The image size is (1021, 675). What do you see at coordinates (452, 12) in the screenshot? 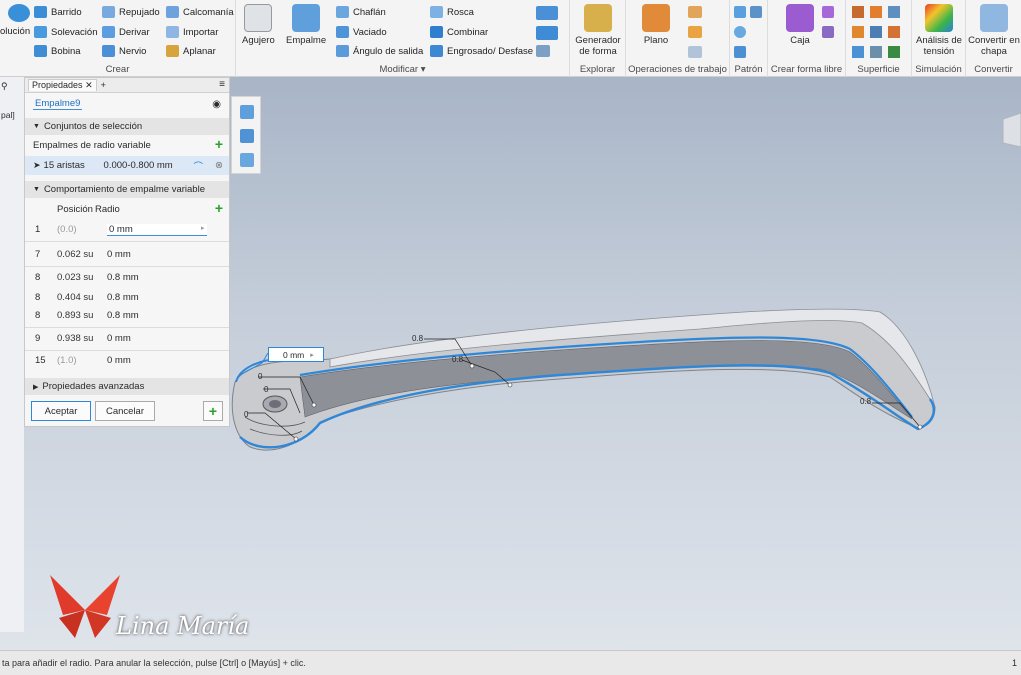
I see `rosca-button: Rosca` at bounding box center [452, 12].